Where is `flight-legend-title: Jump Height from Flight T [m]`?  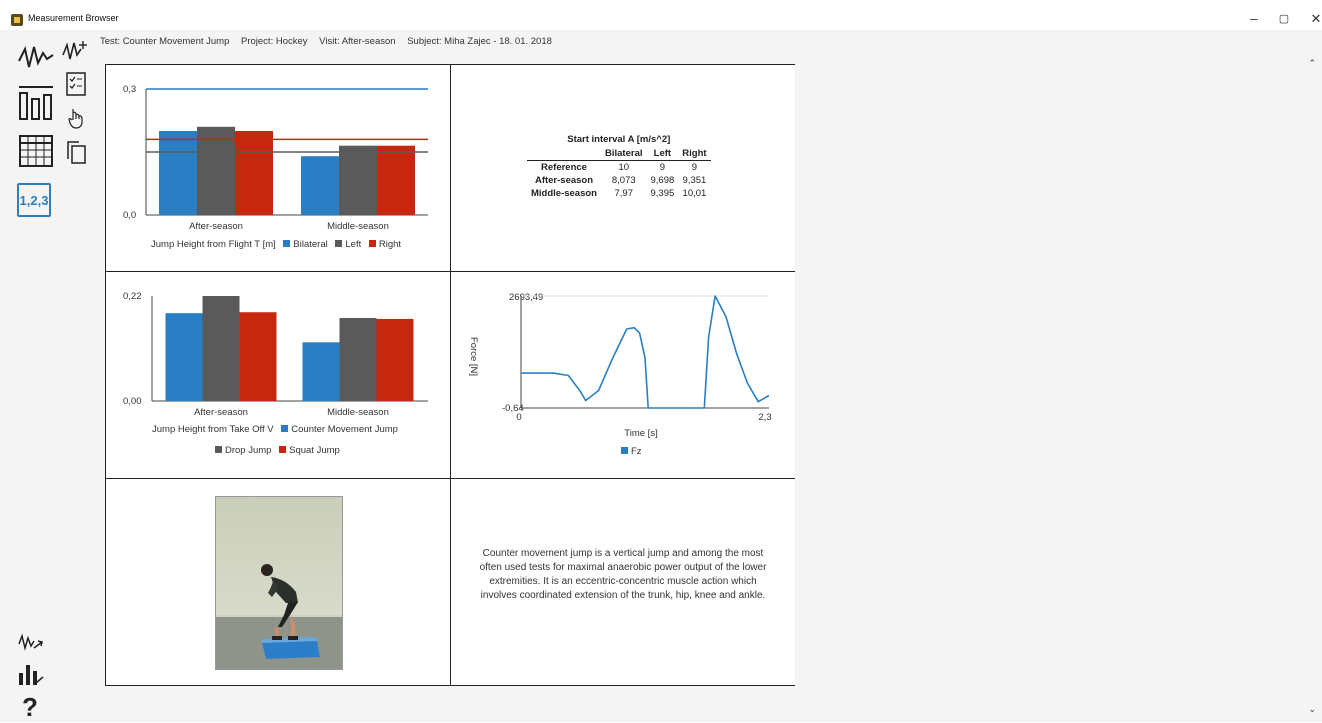
flight-legend-title: Jump Height from Flight T [m] is located at coordinates (213, 244).